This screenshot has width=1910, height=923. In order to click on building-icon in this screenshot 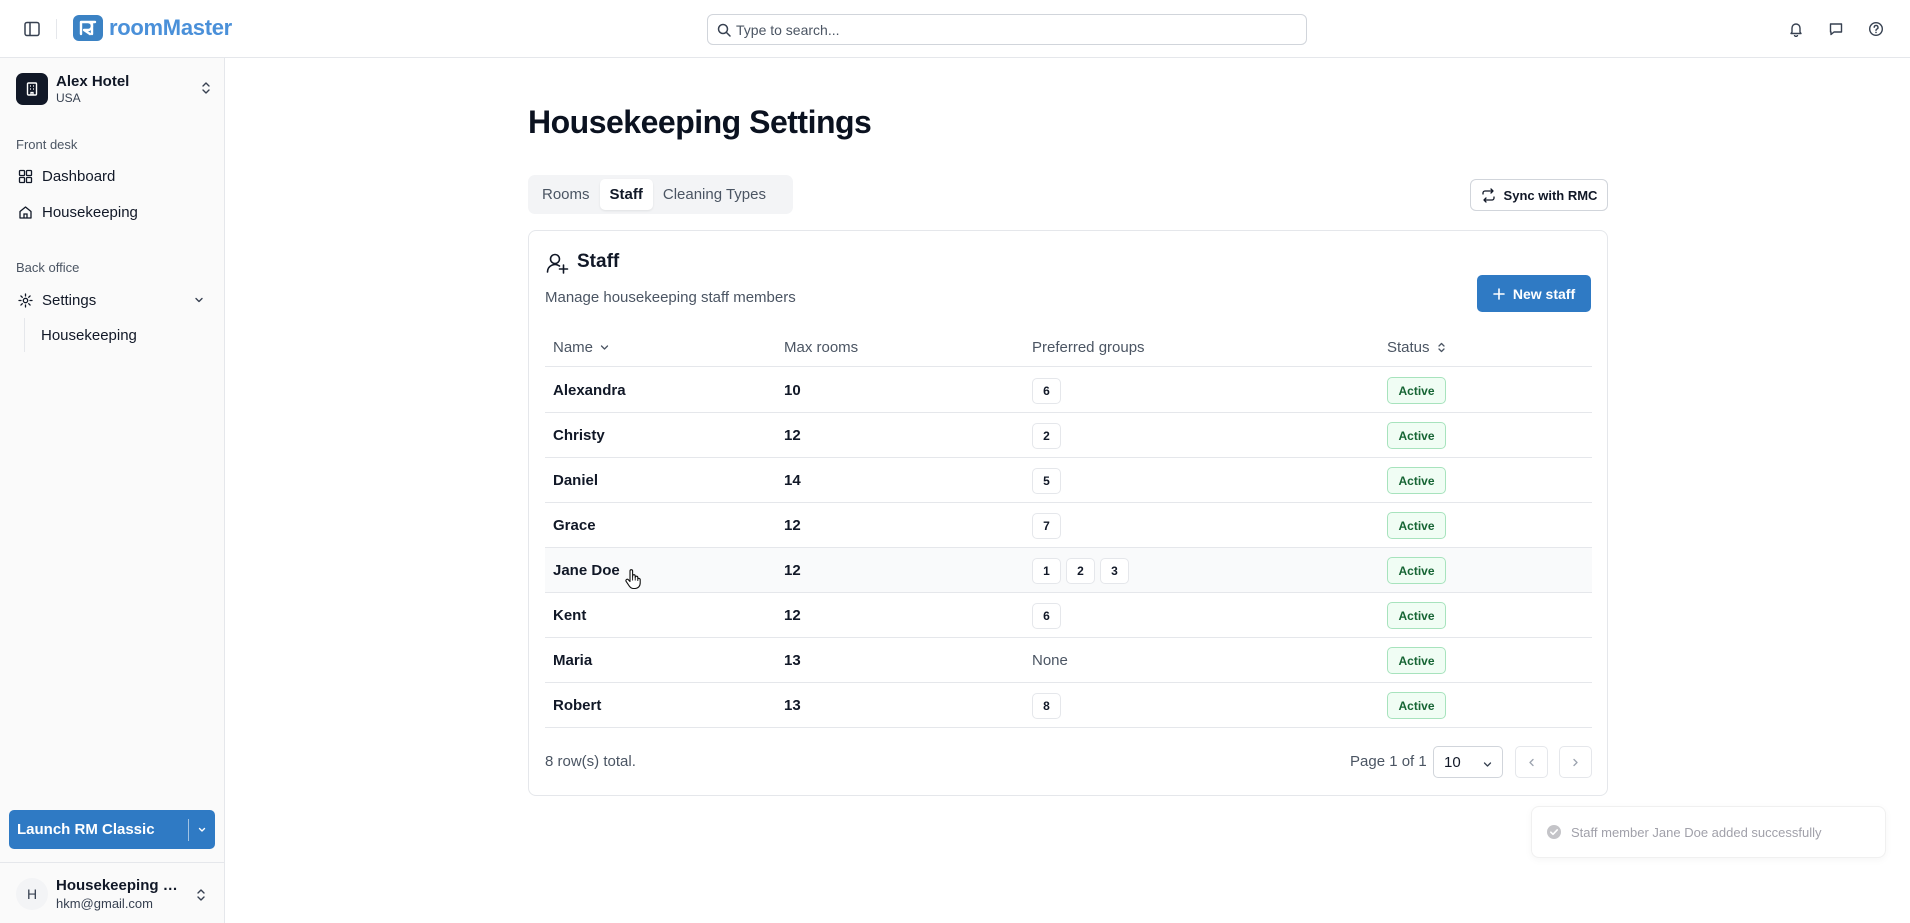, I will do `click(32, 89)`.